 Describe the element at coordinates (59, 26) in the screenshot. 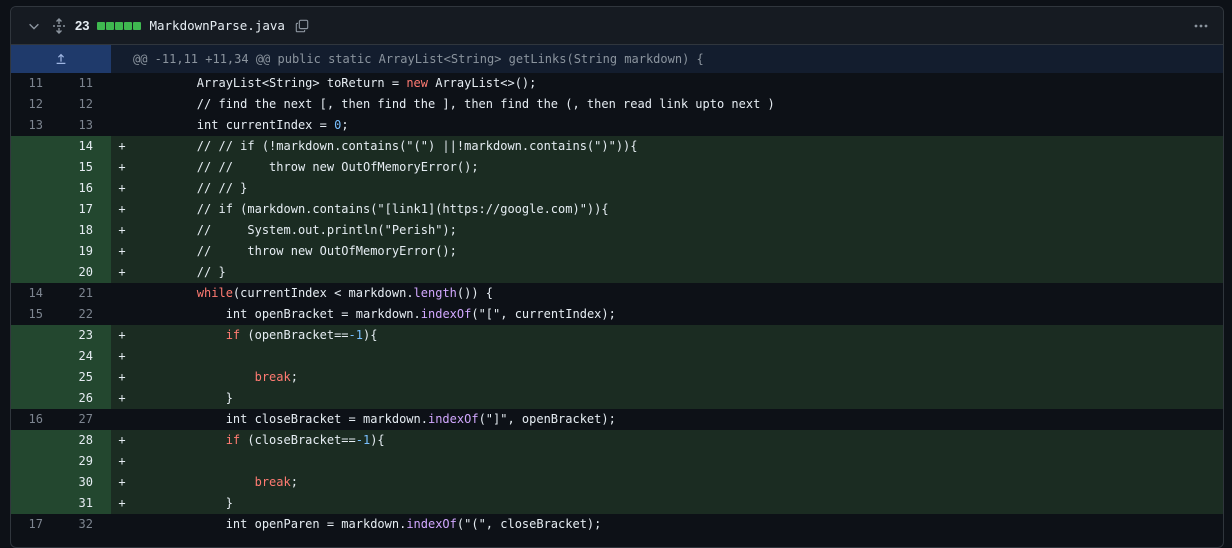

I see `expand-all-icon` at that location.